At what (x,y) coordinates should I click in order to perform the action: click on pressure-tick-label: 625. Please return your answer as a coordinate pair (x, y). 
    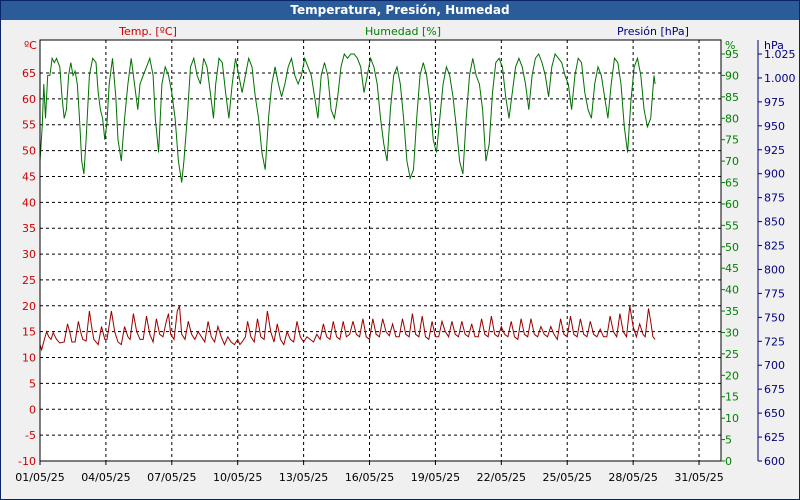
    Looking at the image, I should click on (774, 437).